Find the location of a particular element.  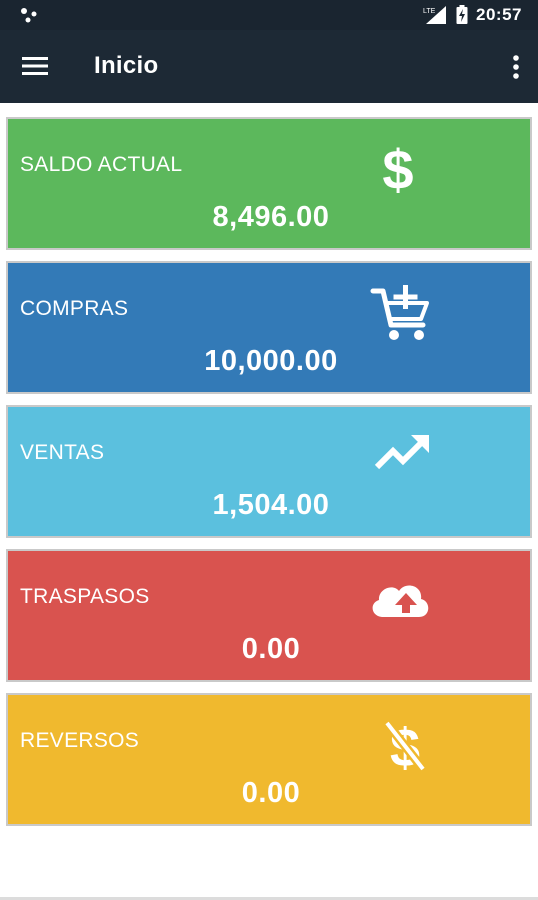

clock: 20:57 is located at coordinates (499, 14).